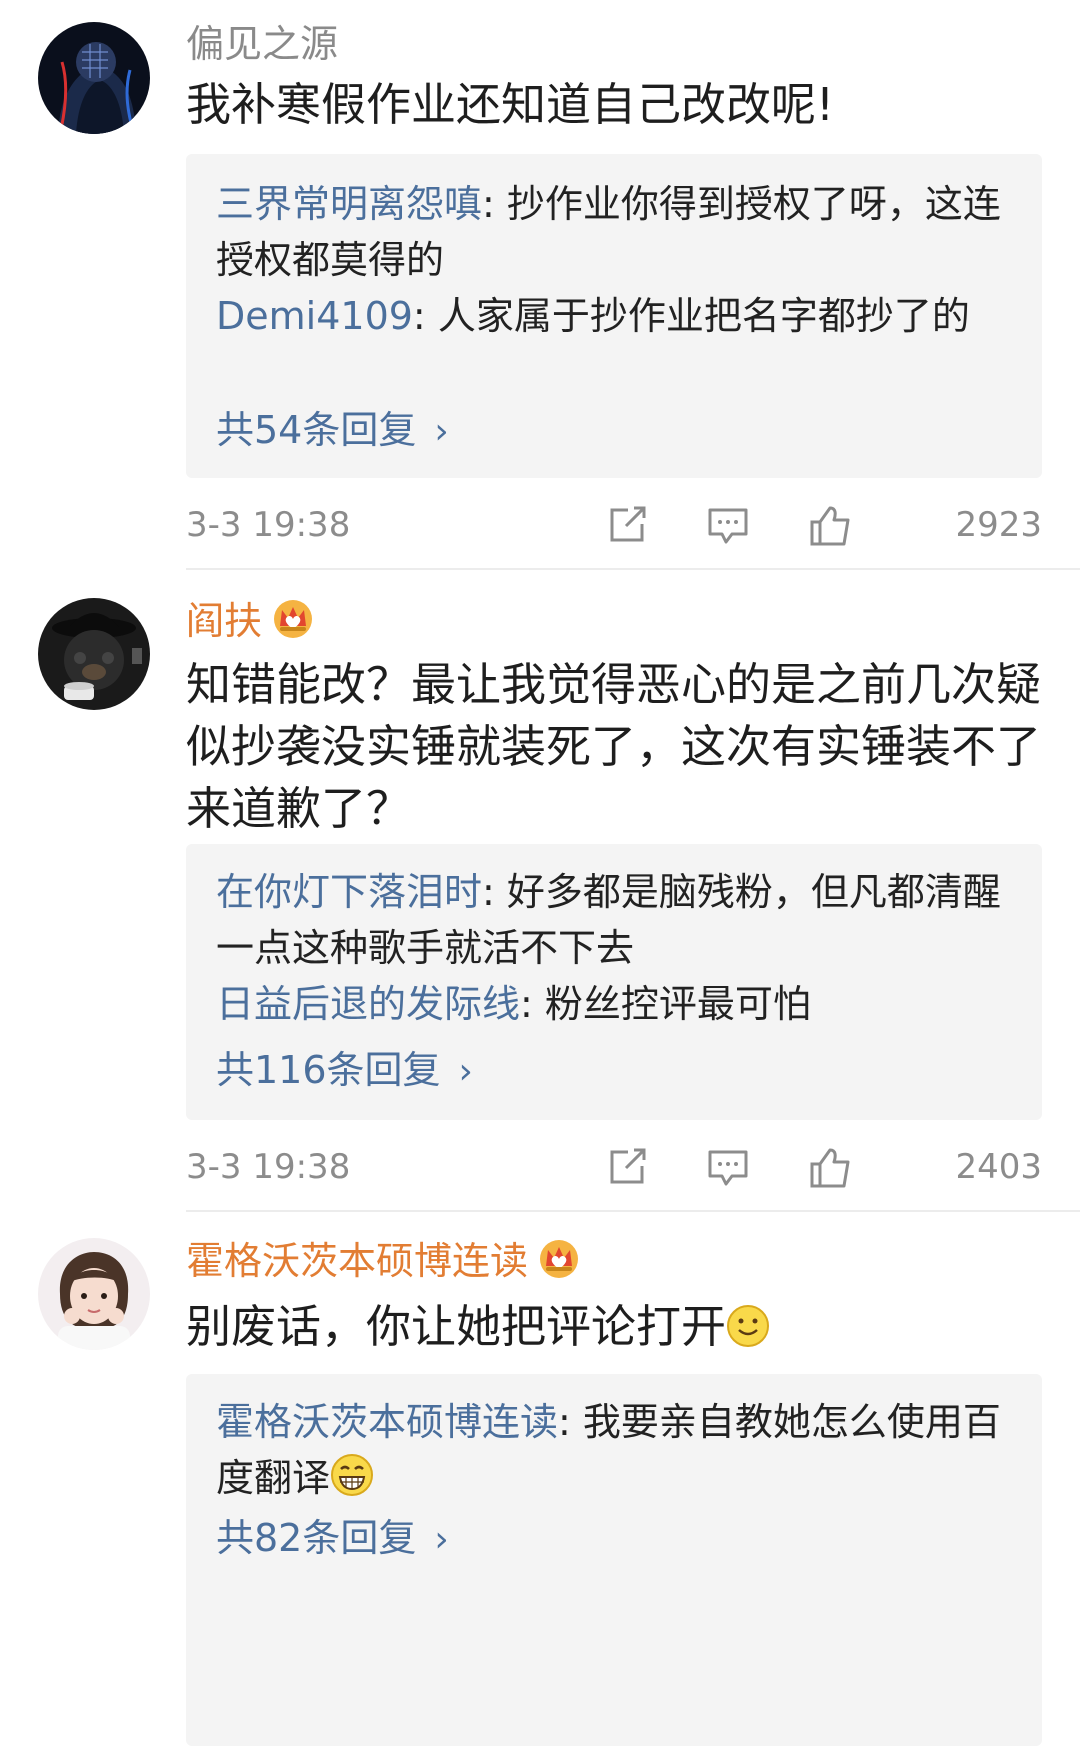 Image resolution: width=1080 pixels, height=1746 pixels. I want to click on reply-item: 日益后退的发际线: 粉丝控评最可怕, so click(616, 1004).